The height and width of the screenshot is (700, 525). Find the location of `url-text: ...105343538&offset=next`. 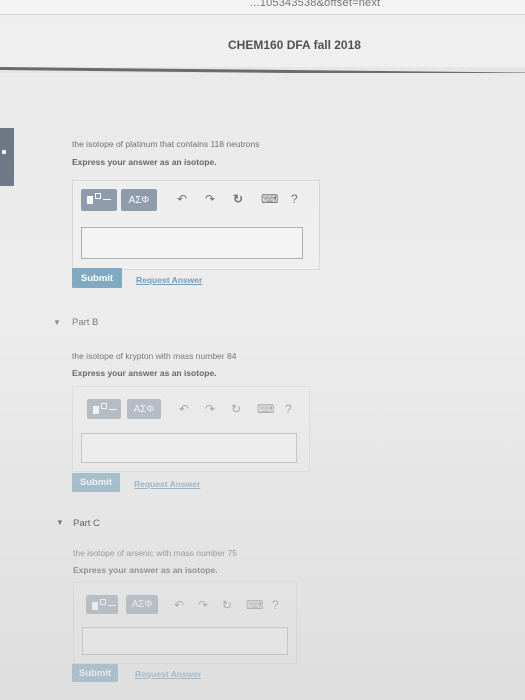

url-text: ...105343538&offset=next is located at coordinates (315, 4).